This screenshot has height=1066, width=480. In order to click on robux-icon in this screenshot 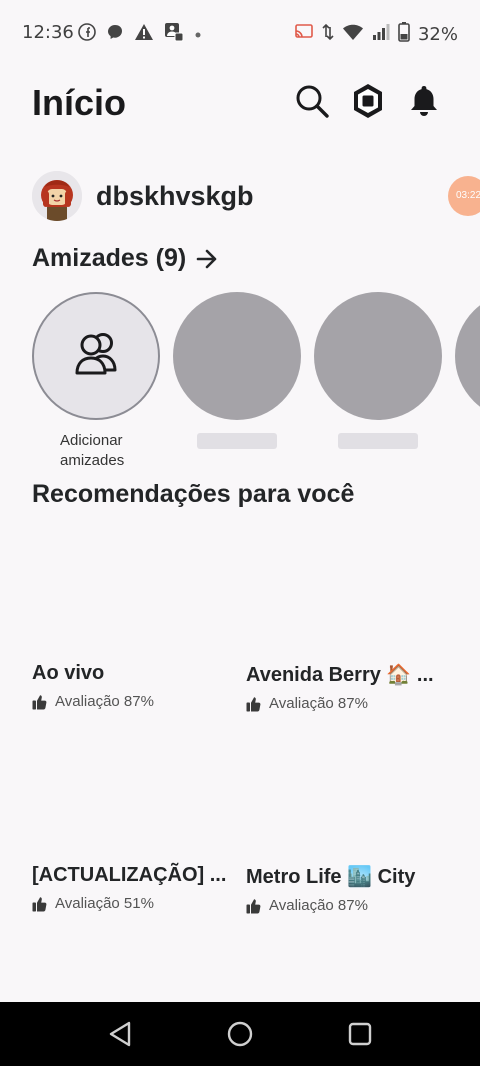, I will do `click(368, 101)`.